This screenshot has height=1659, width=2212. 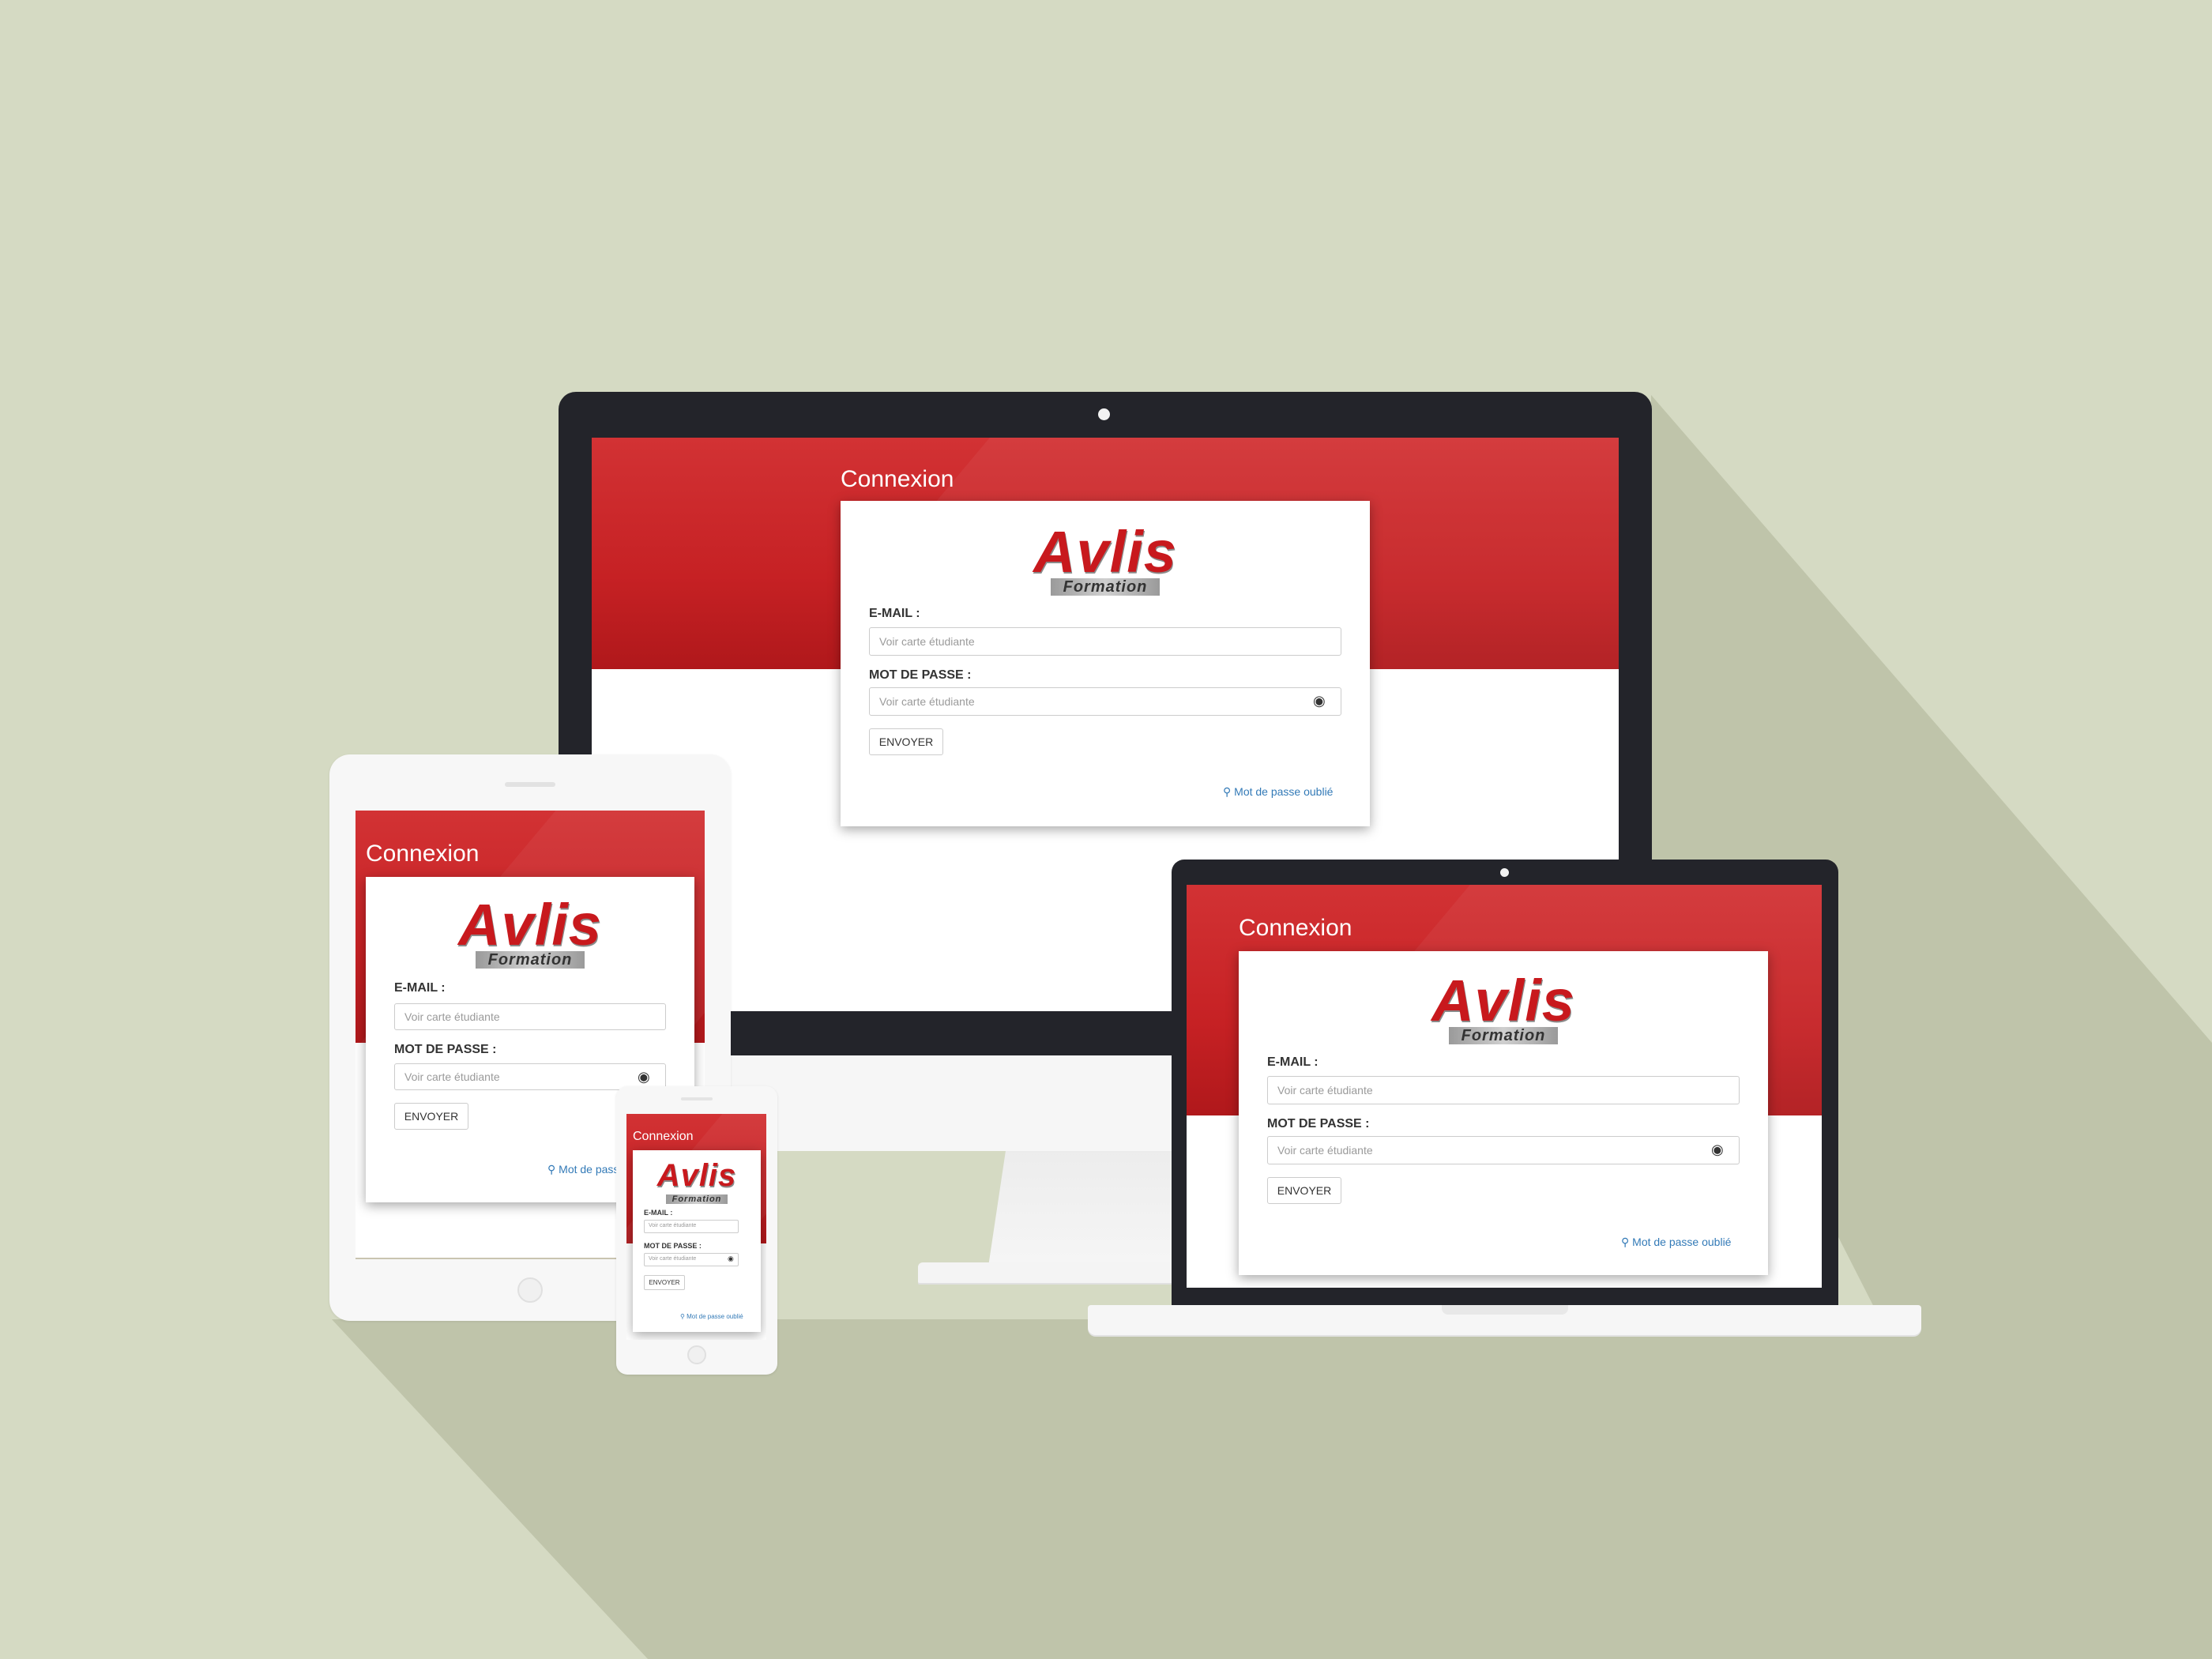 I want to click on forgot-password-label: Mot de pass, so click(x=589, y=1169).